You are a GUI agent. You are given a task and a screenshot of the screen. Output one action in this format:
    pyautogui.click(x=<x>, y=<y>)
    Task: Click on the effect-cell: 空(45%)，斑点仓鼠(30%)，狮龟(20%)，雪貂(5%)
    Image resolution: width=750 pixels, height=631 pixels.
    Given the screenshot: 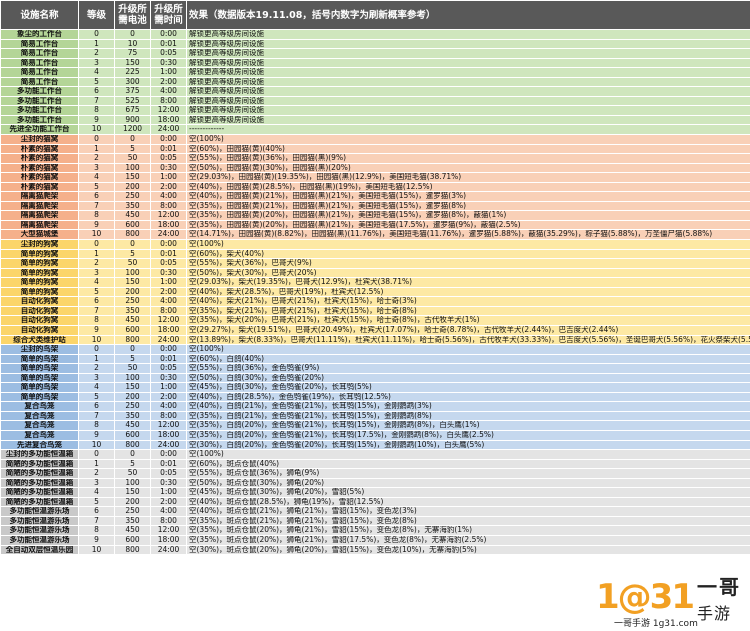 What is the action you would take?
    pyautogui.click(x=468, y=492)
    